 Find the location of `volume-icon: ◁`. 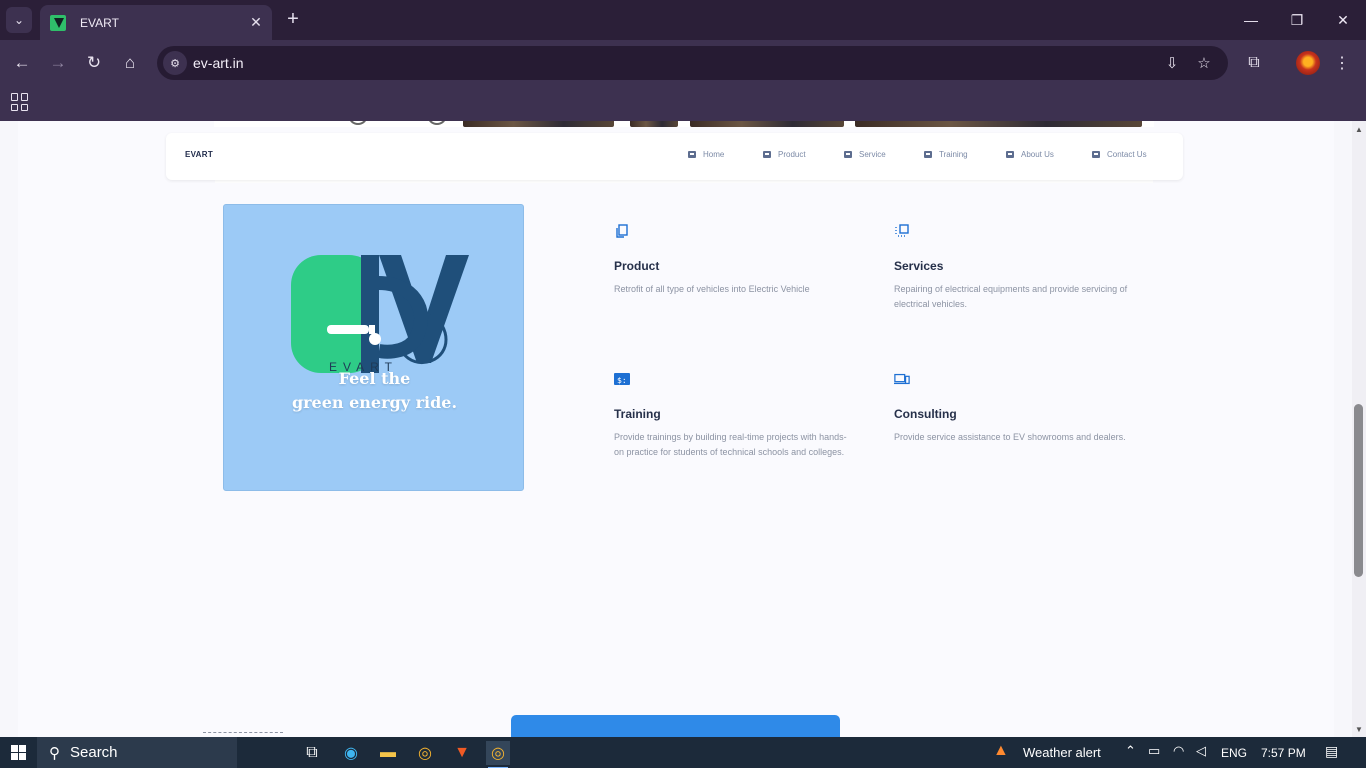

volume-icon: ◁ is located at coordinates (1201, 751).